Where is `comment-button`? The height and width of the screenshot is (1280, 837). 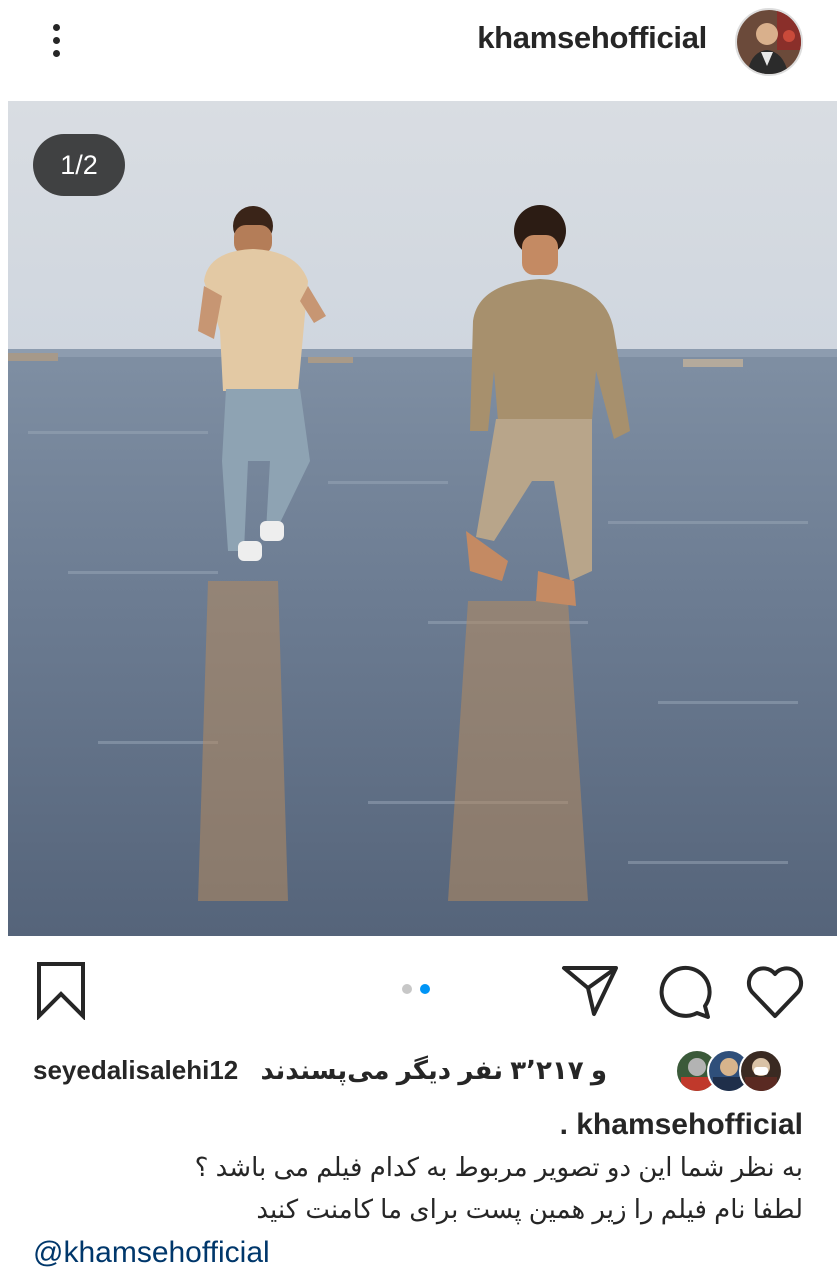
comment-button is located at coordinates (684, 991).